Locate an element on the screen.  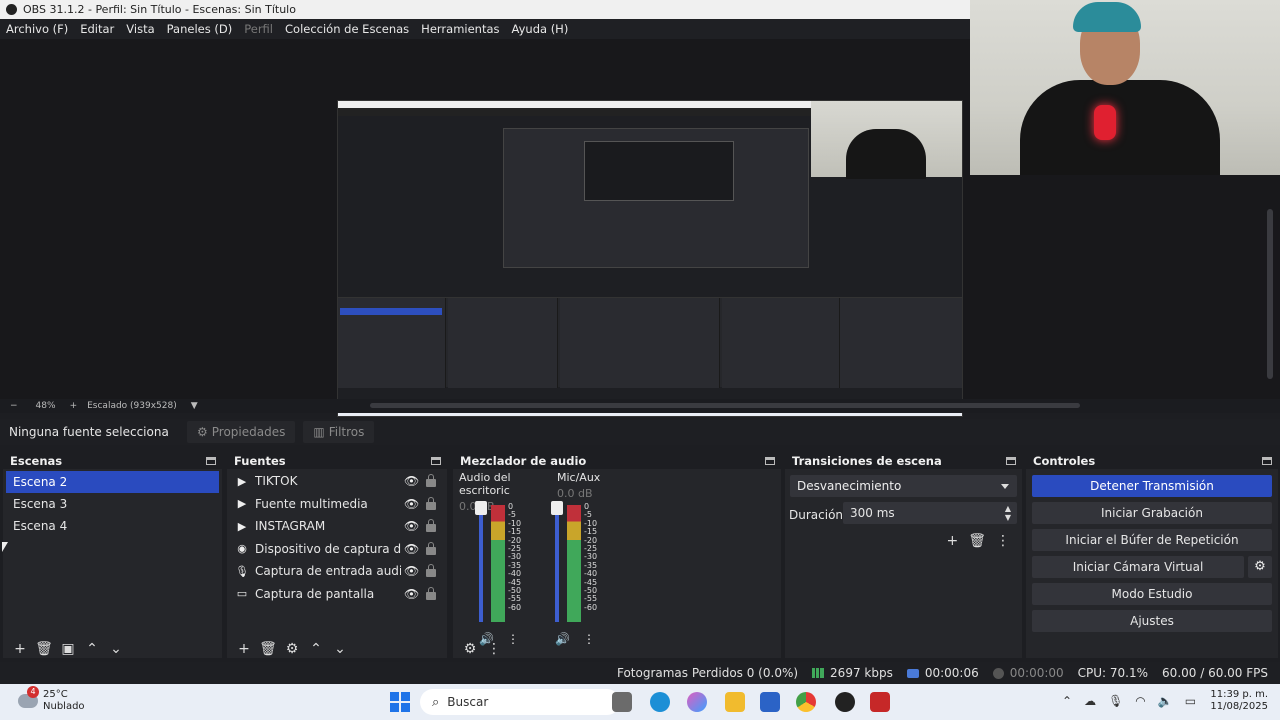
stop-streaming-button: Detener Transmisión is located at coordinates (1152, 486).